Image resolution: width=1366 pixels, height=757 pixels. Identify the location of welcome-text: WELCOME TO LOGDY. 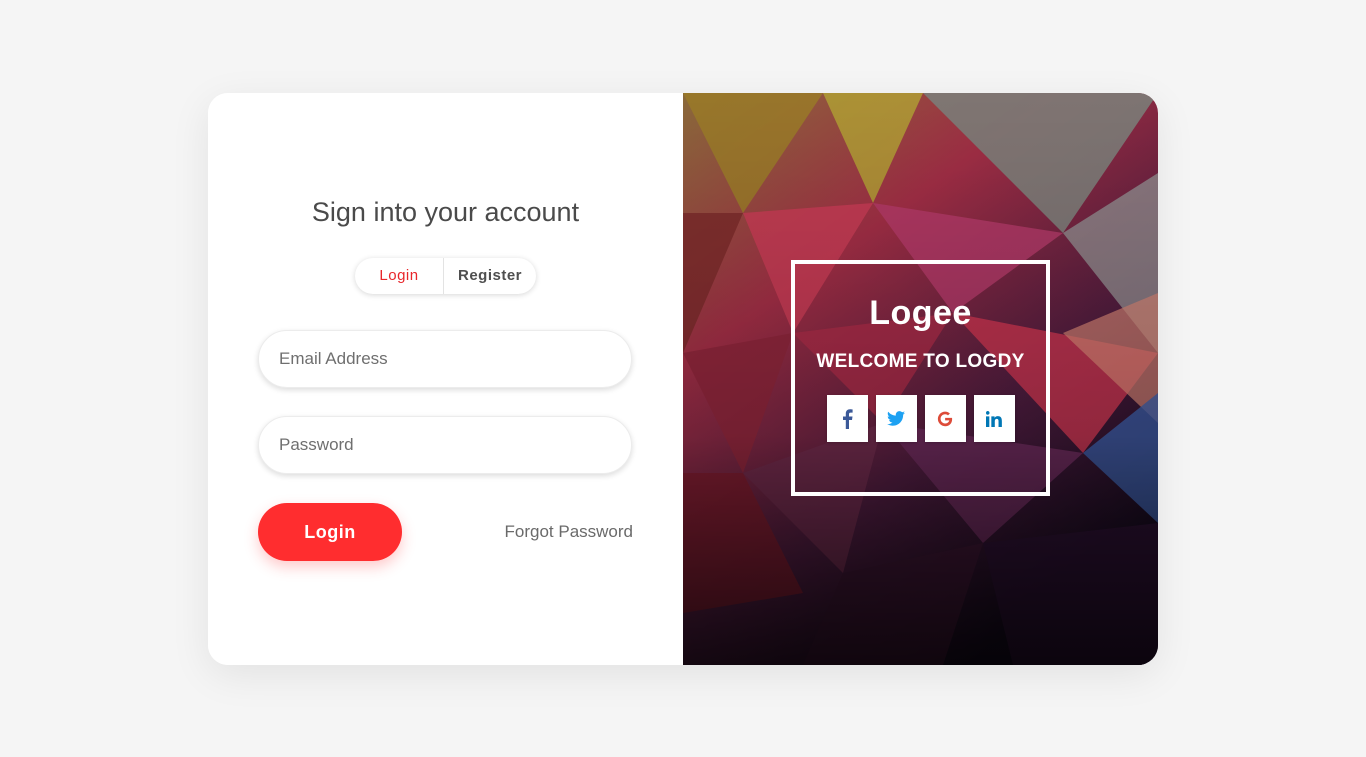
(920, 361).